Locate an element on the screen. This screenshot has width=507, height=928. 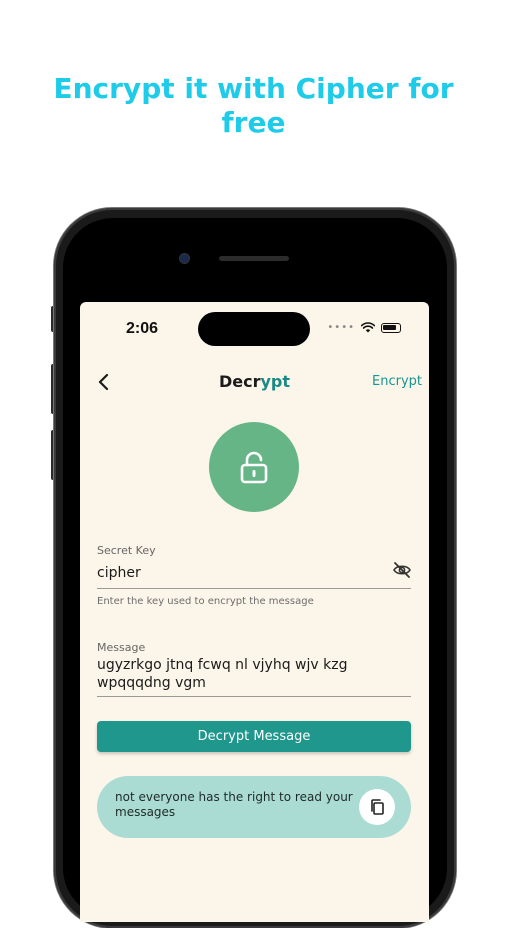
status-icons: •••• is located at coordinates (364, 327).